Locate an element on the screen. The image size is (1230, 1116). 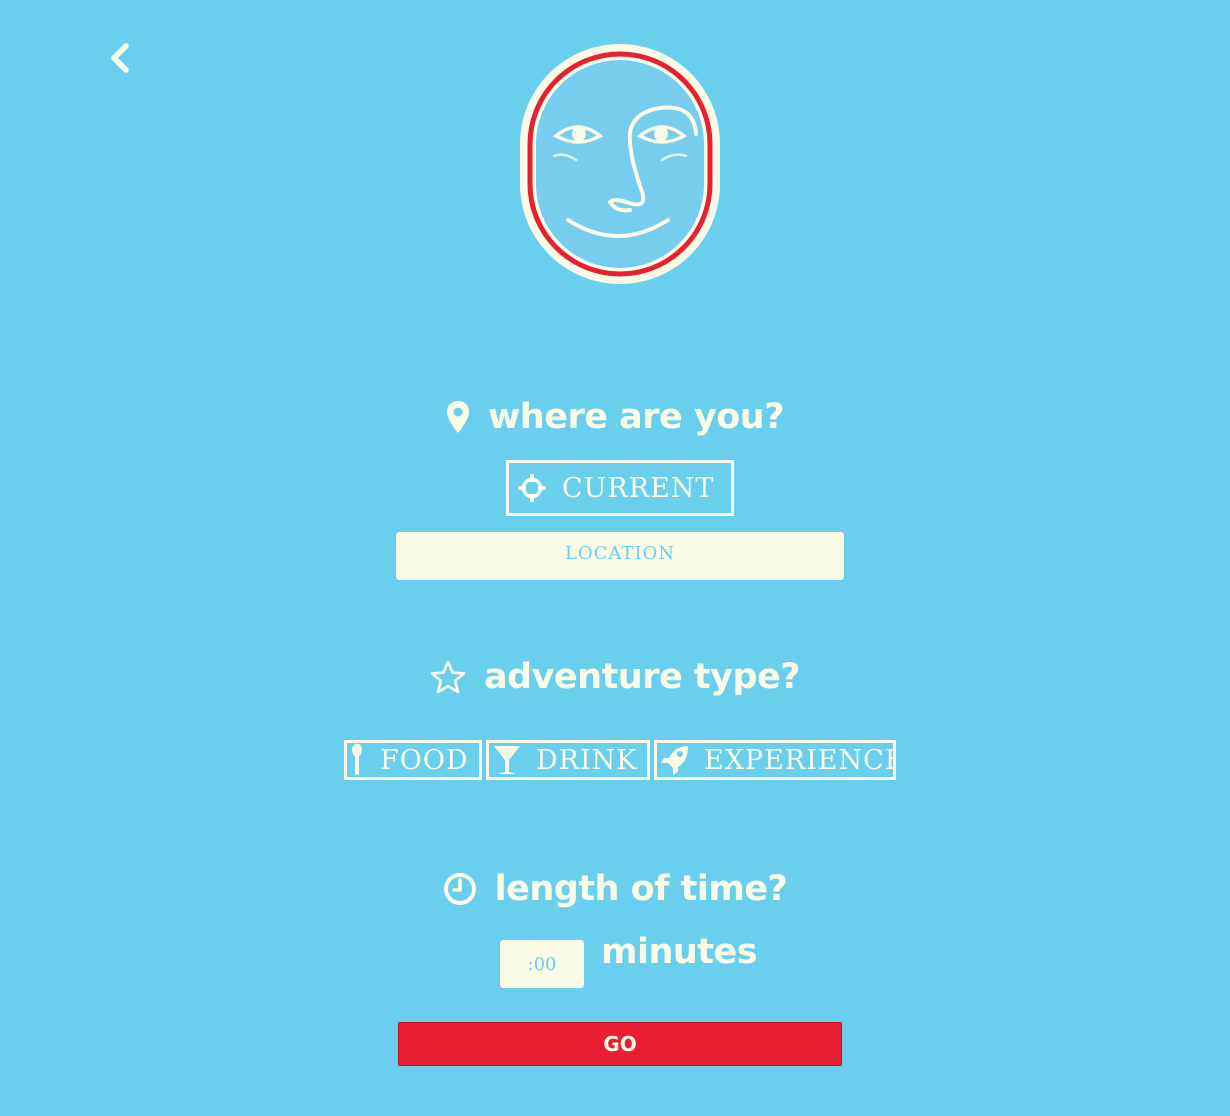
crosshair-icon is located at coordinates (532, 488).